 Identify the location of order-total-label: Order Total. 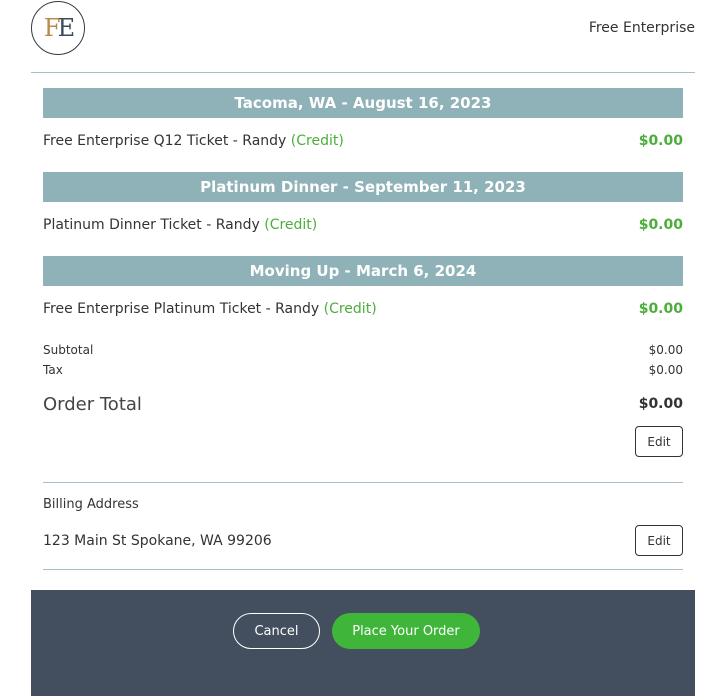
(92, 404).